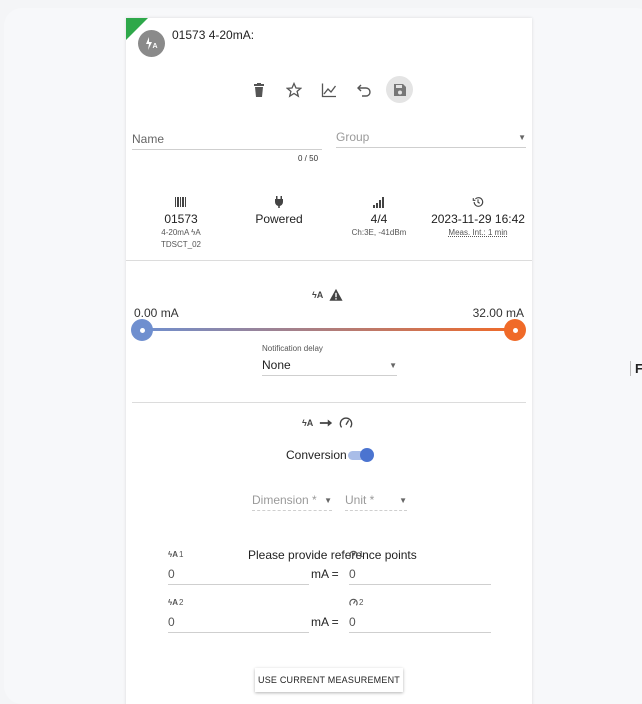 This screenshot has width=642, height=704. I want to click on delete-button, so click(259, 90).